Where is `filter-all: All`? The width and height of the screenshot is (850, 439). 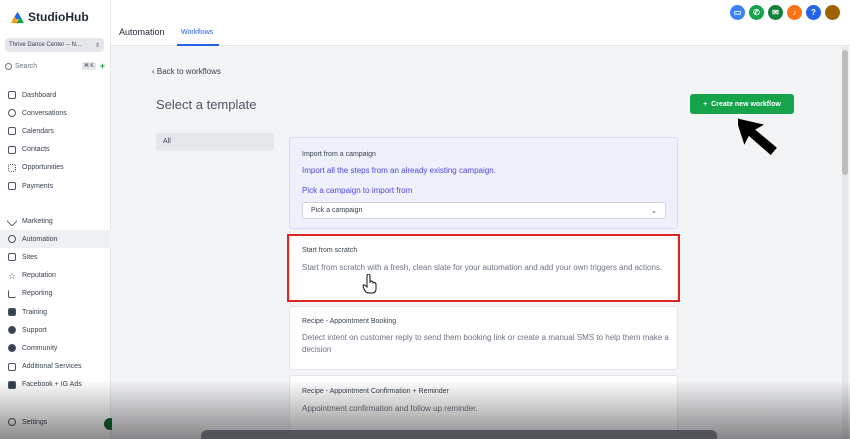 filter-all: All is located at coordinates (215, 142).